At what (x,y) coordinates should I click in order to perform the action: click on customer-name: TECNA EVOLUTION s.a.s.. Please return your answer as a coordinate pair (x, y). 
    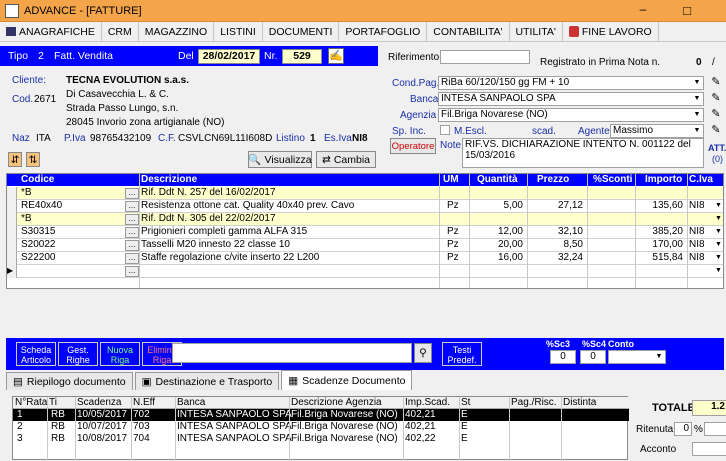
    Looking at the image, I should click on (127, 80).